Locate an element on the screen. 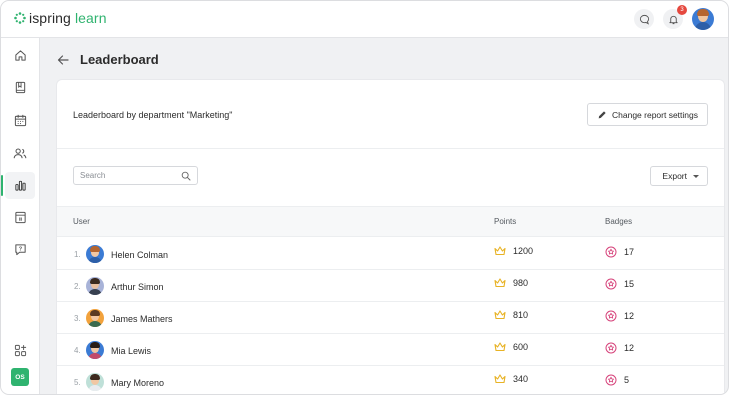 The width and height of the screenshot is (730, 396). sidebar-item-users is located at coordinates (20, 153).